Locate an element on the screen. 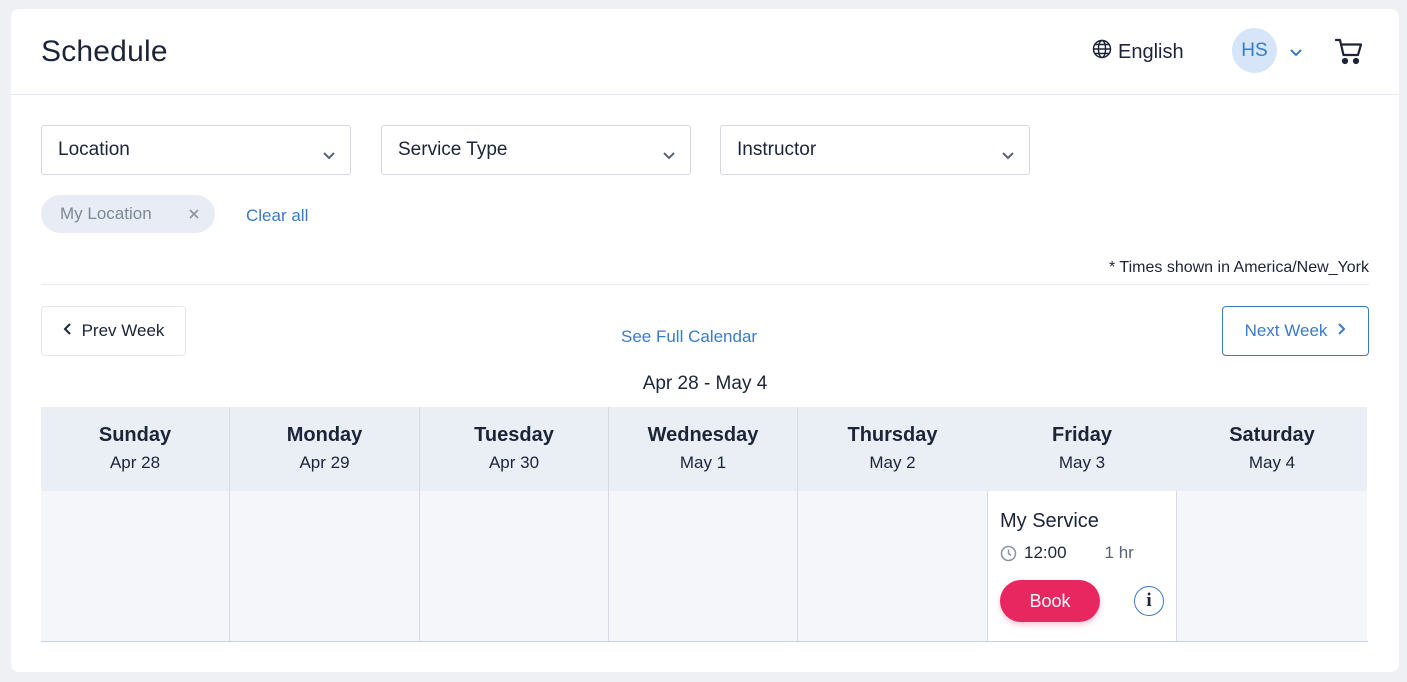 The width and height of the screenshot is (1407, 682). location-dropdown-label: Location is located at coordinates (94, 149).